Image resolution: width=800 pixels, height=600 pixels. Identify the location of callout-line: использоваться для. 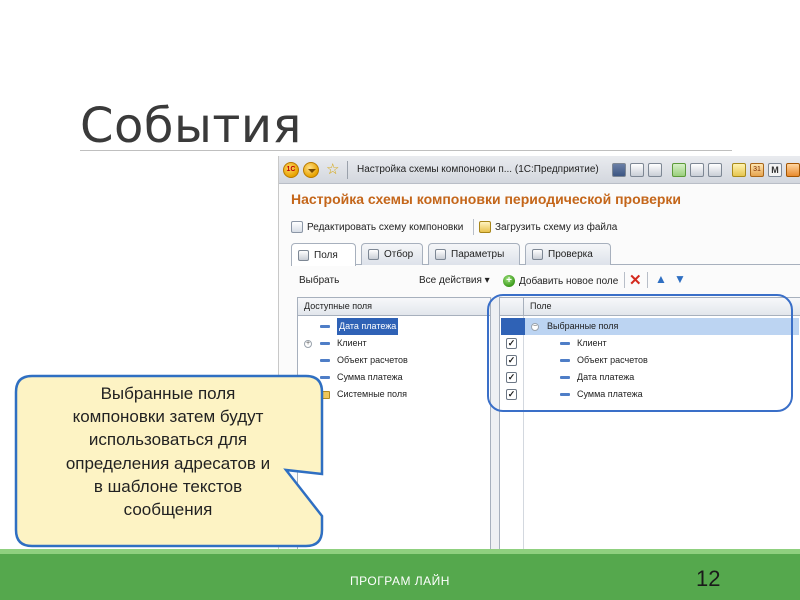
(168, 440).